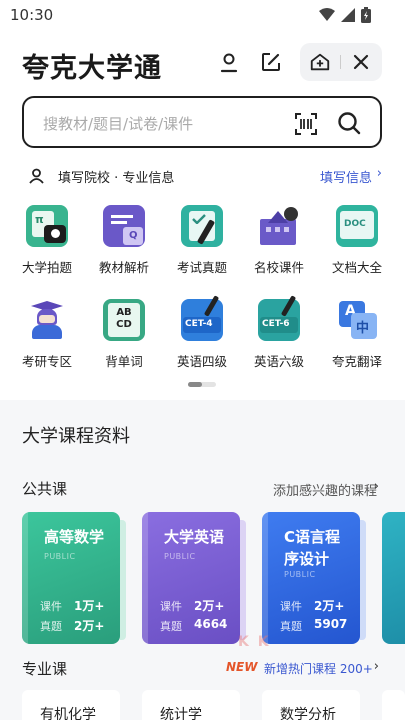  What do you see at coordinates (45, 489) in the screenshot?
I see `public-course-heading: 公共课` at bounding box center [45, 489].